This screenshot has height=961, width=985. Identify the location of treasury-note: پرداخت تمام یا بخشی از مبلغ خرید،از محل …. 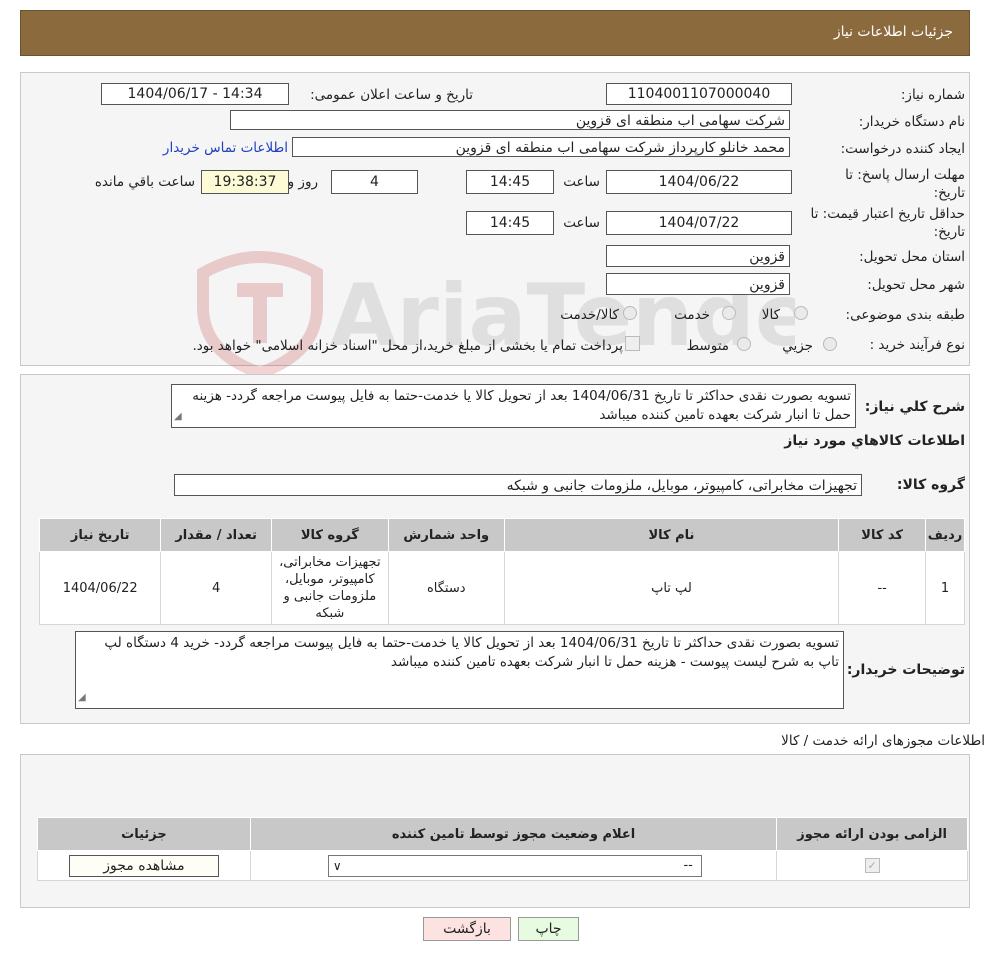
(407, 346).